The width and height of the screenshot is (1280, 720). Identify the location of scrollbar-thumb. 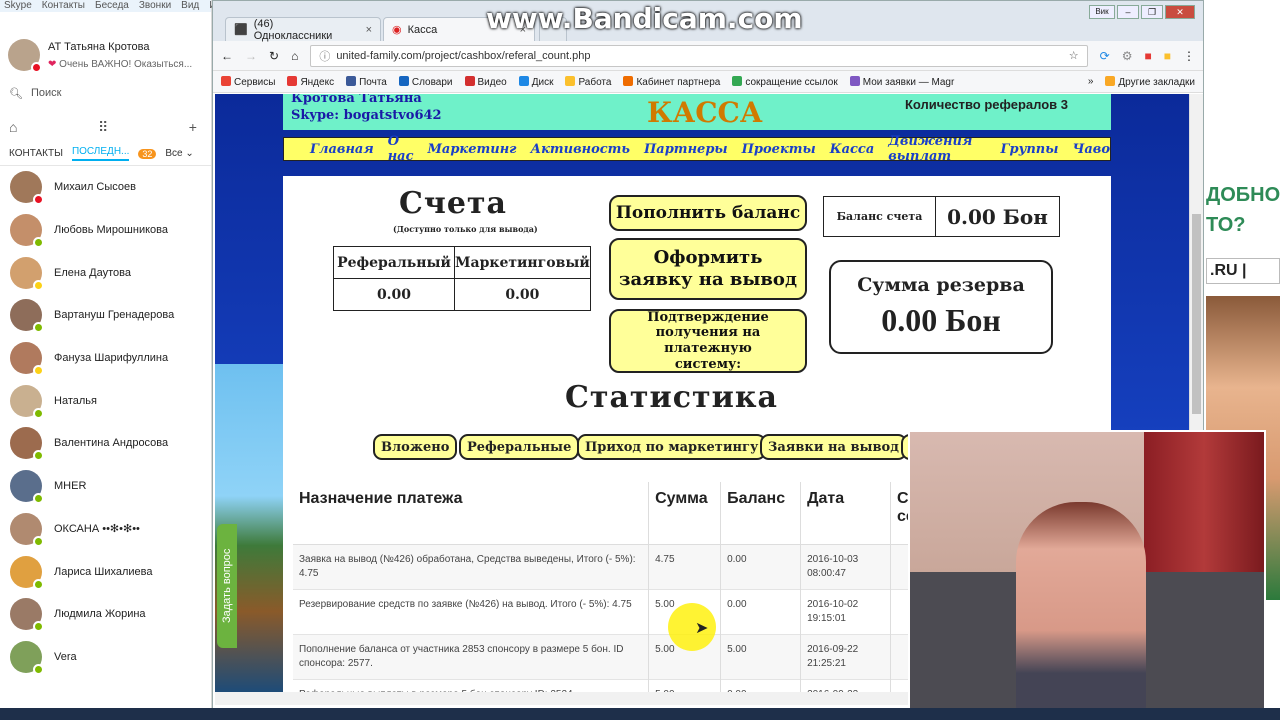
(1196, 314).